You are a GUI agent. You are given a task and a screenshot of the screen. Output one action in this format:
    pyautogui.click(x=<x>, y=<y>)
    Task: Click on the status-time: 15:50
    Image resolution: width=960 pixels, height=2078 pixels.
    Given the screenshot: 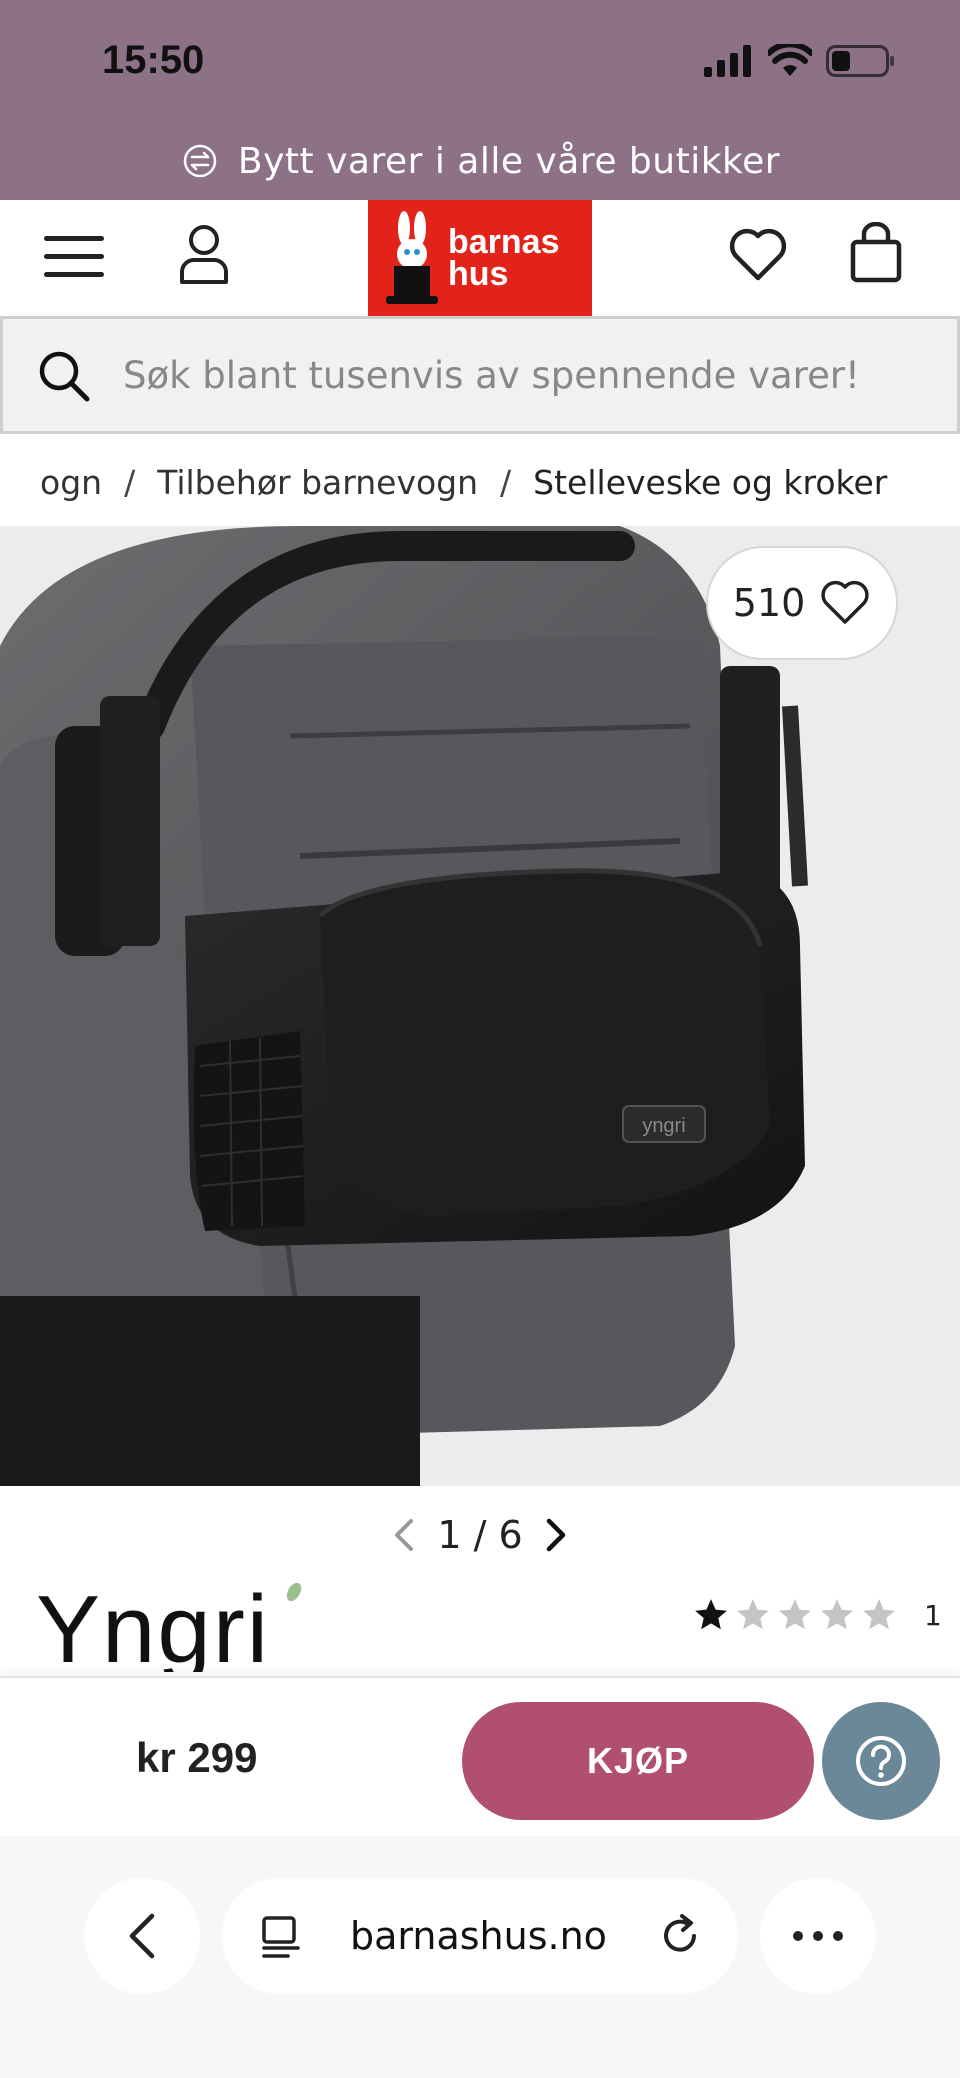 What is the action you would take?
    pyautogui.click(x=153, y=60)
    